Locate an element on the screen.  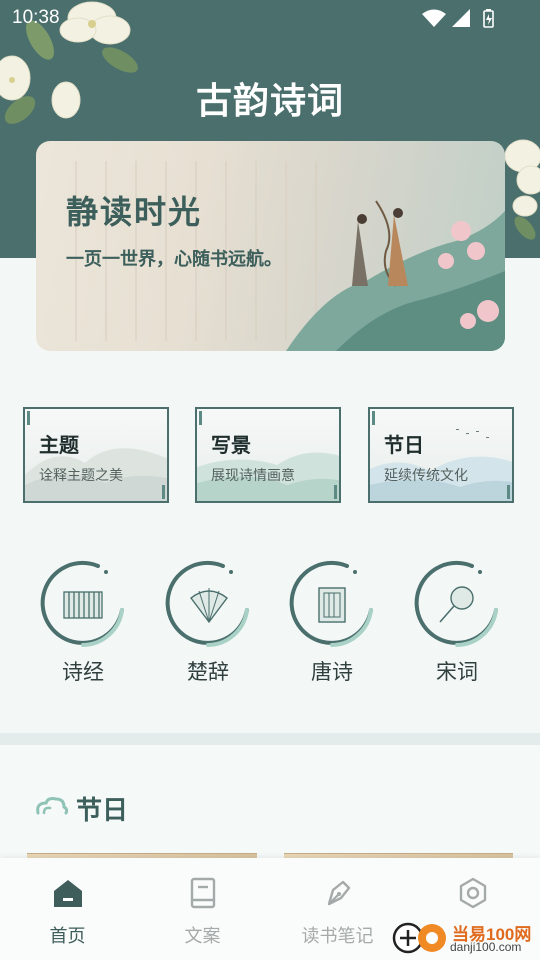
battery-icon is located at coordinates (488, 18).